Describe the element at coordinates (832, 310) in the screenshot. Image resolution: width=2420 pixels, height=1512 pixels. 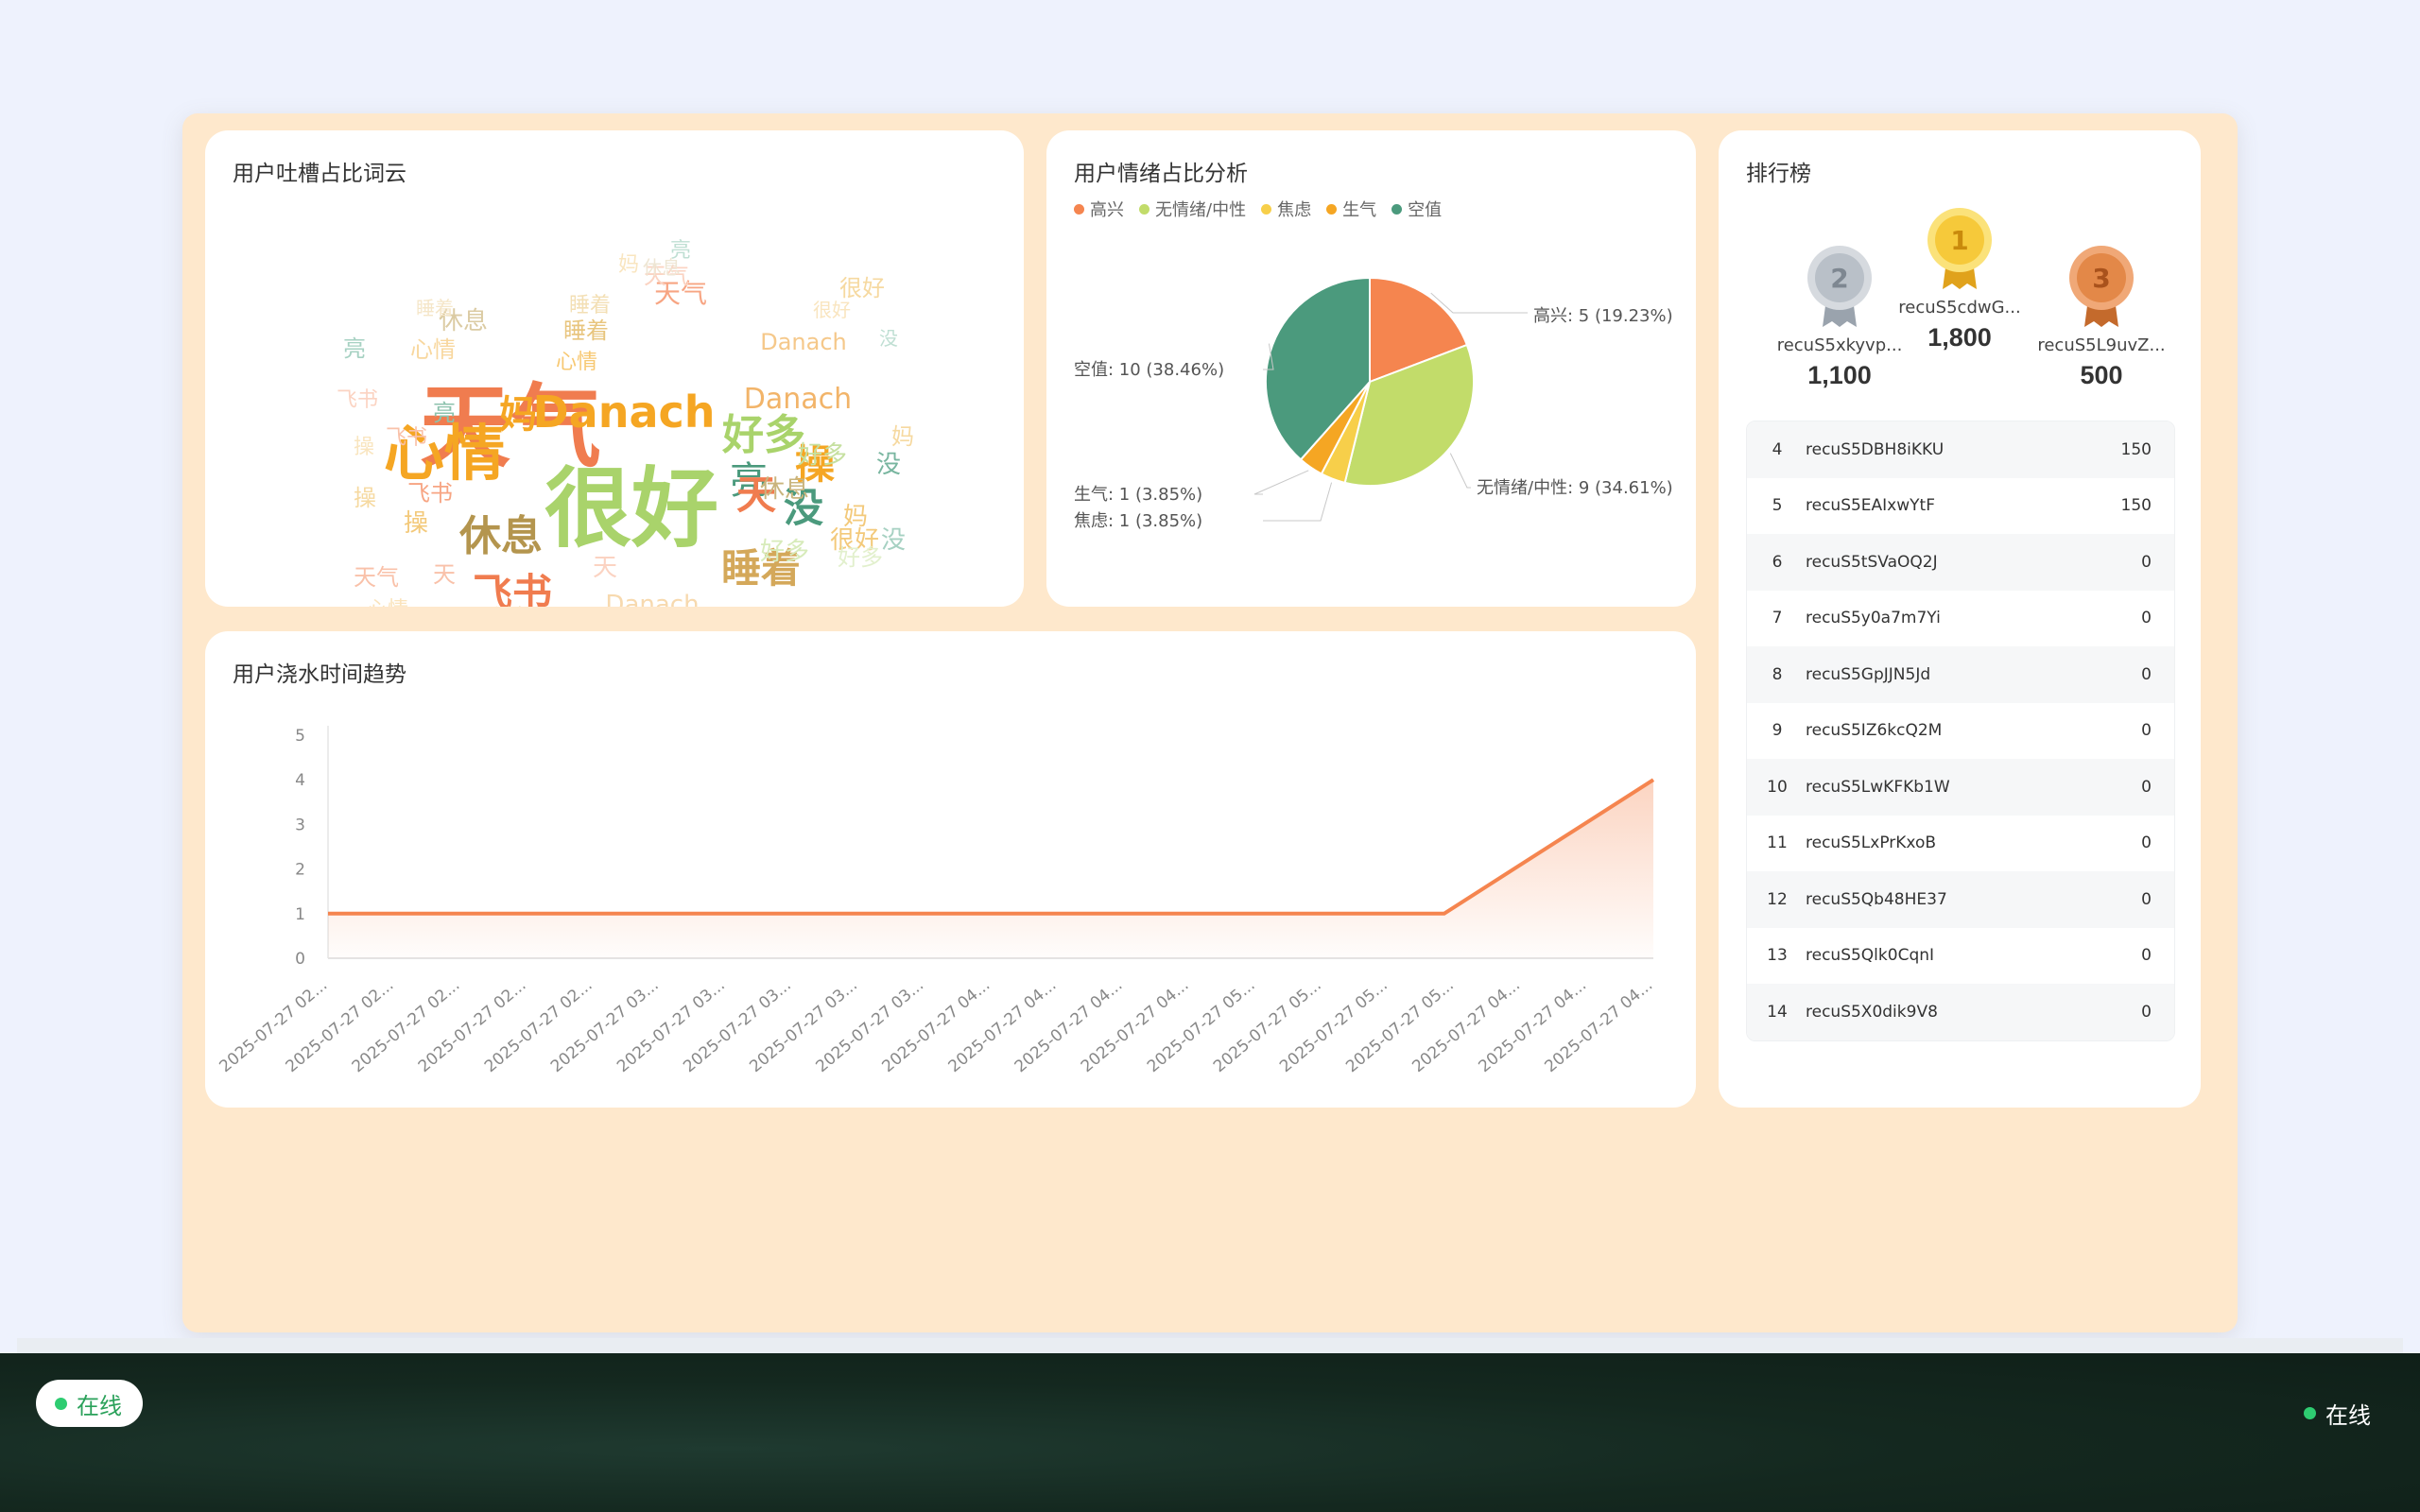
I see `wordcloud-word: 很好` at that location.